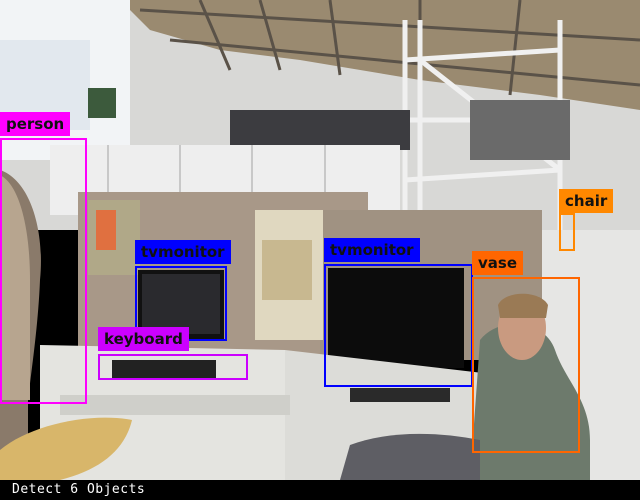 The width and height of the screenshot is (640, 500). Describe the element at coordinates (143, 339) in the screenshot. I see `detection-label-keyboard: keyboard` at that location.